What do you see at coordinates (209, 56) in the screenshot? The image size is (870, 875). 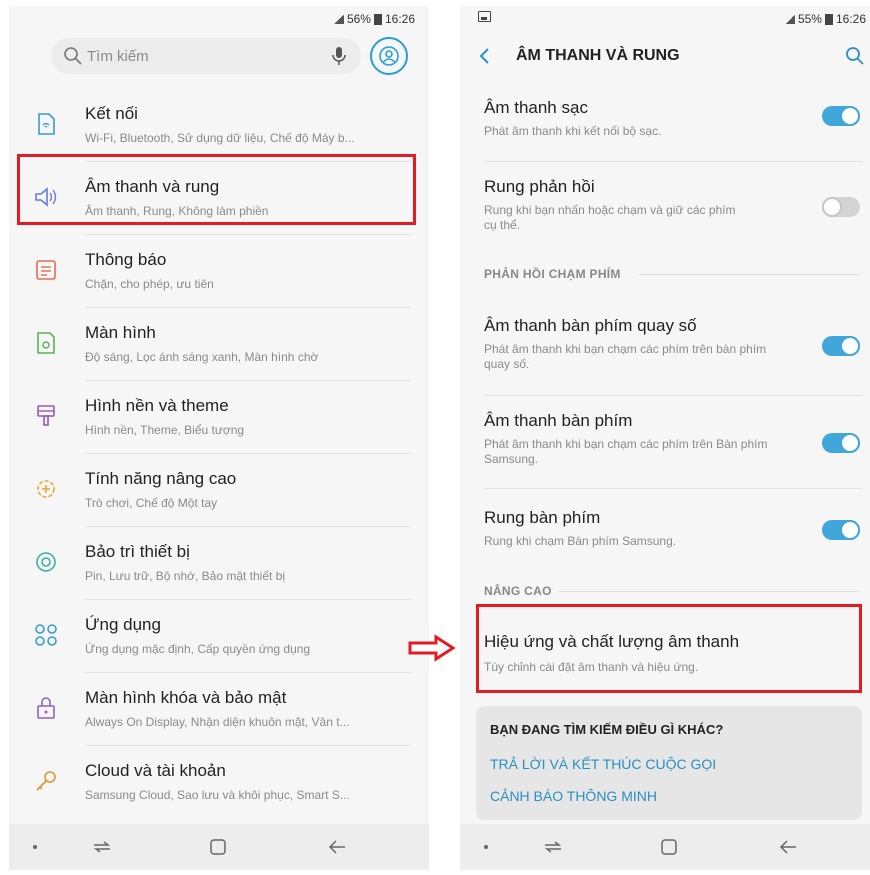 I see `search-input: Tìm kiếm` at bounding box center [209, 56].